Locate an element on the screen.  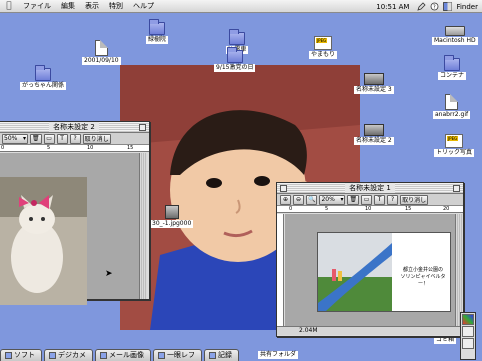
finder-app-icon is located at coordinates (448, 6).